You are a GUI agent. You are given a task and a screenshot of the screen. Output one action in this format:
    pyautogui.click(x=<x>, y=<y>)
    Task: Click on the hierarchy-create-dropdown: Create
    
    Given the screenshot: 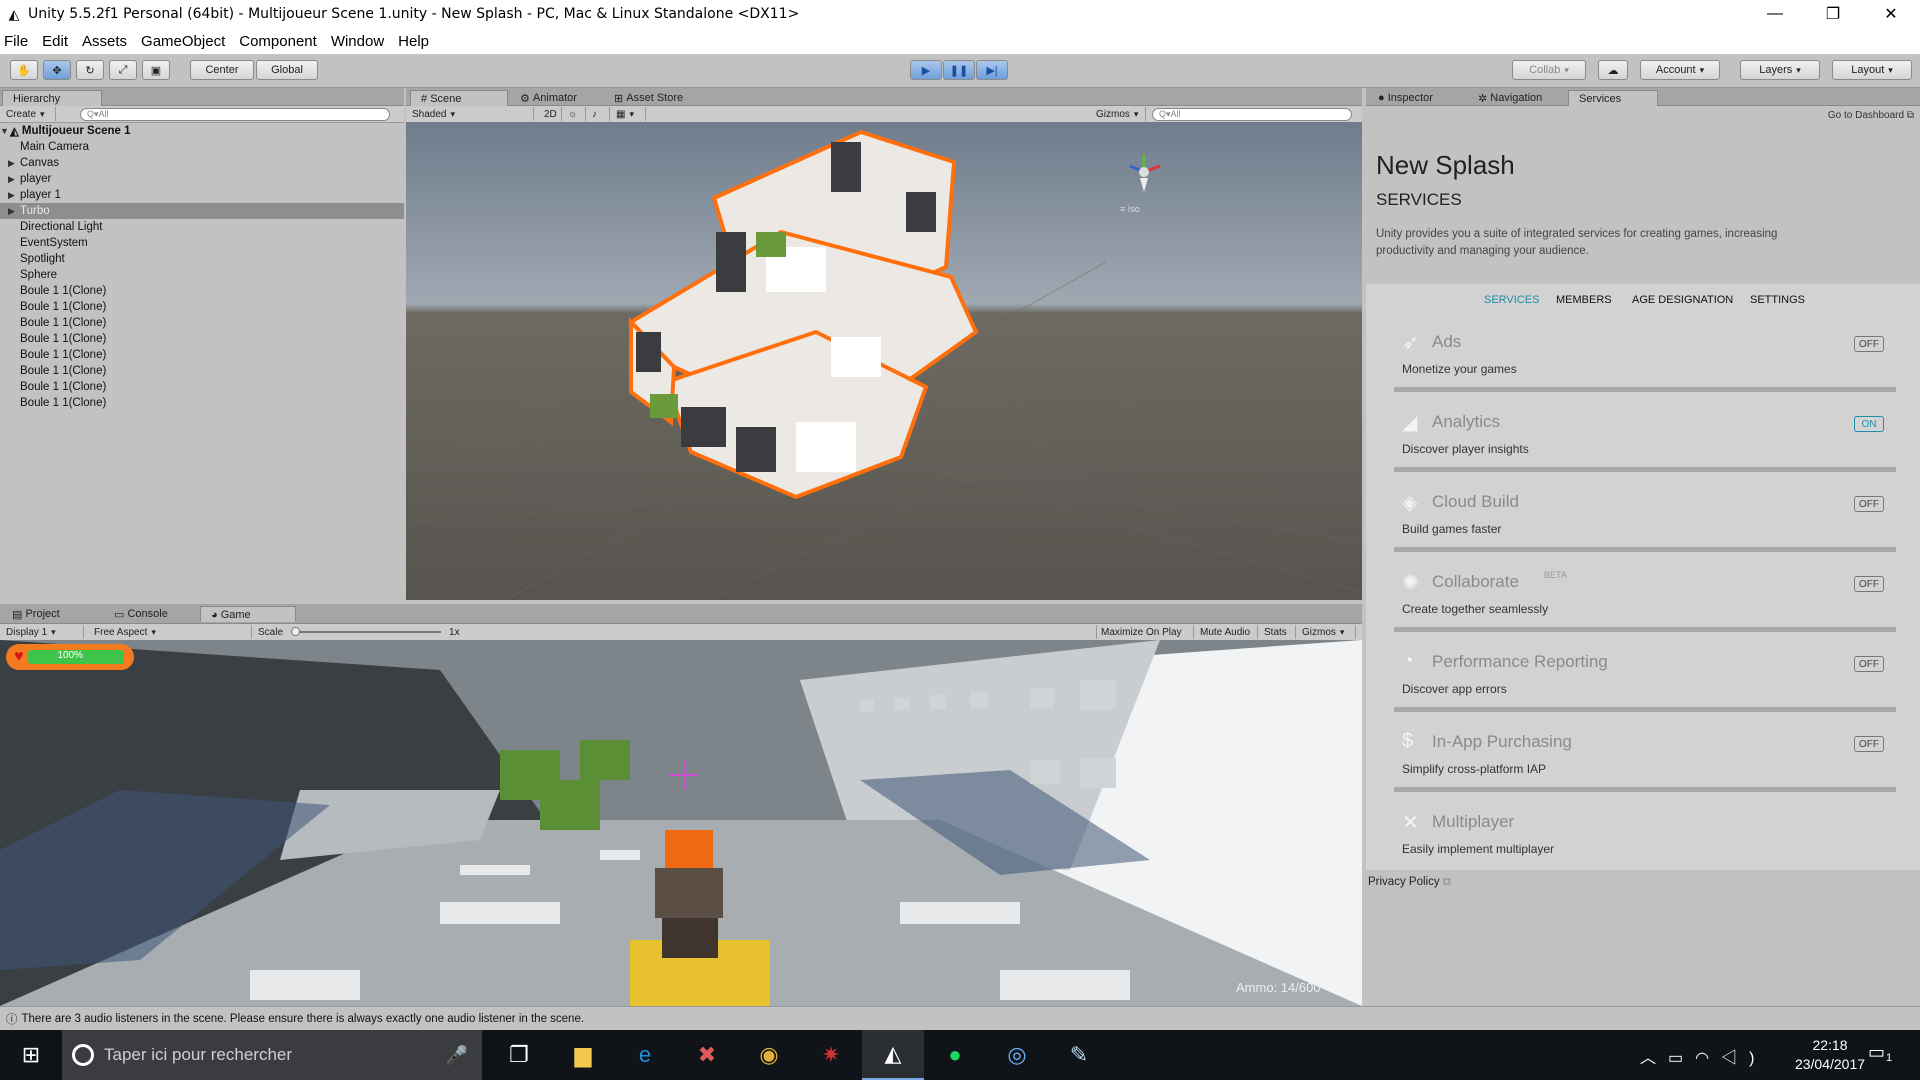 What is the action you would take?
    pyautogui.click(x=29, y=114)
    